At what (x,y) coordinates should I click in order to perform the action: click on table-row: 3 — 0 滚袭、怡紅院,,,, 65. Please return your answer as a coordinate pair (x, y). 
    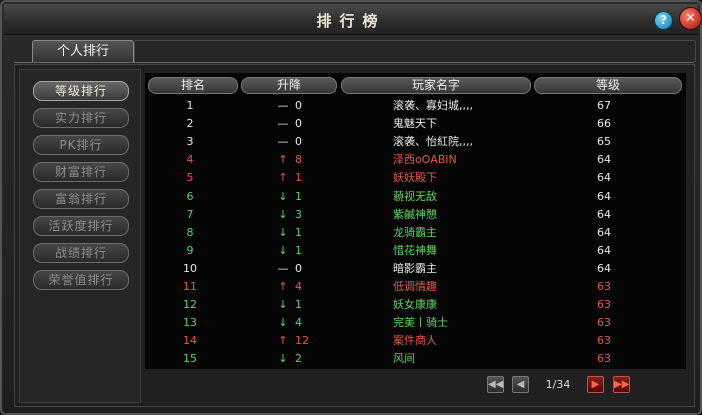
    Looking at the image, I should click on (415, 141).